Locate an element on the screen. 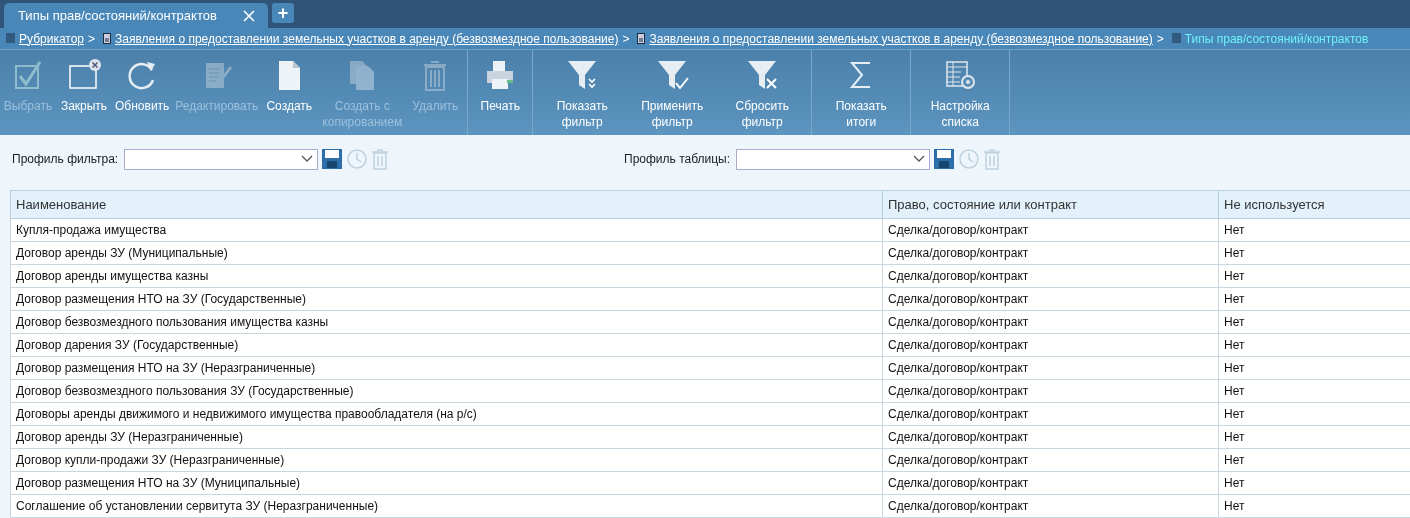 The height and width of the screenshot is (518, 1410). table-cell: Договор безвозмездного пользования ЗУ (Государственные) is located at coordinates (446, 391).